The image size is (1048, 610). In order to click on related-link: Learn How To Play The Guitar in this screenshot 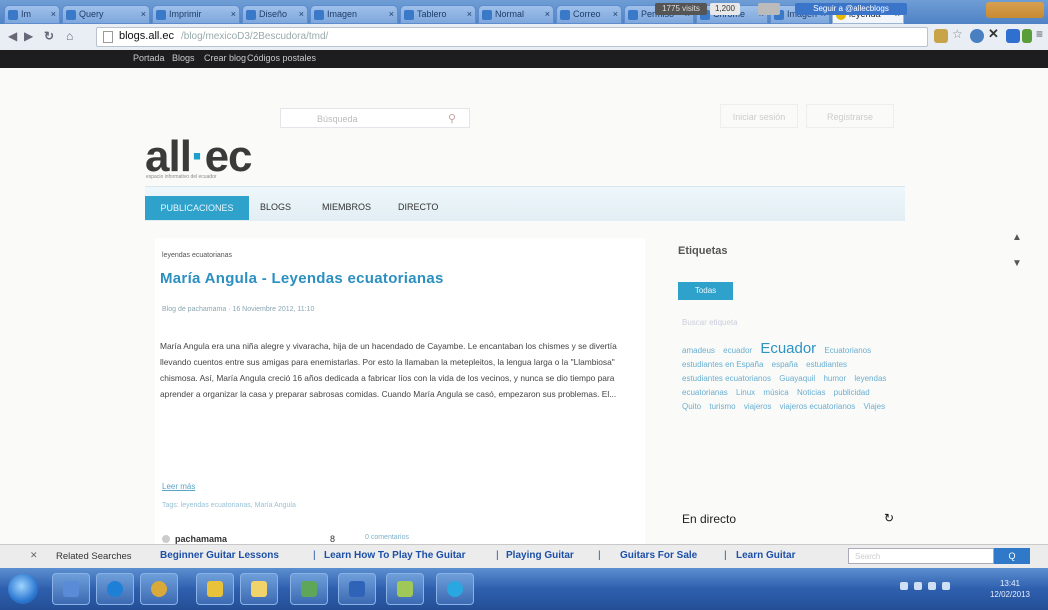, I will do `click(395, 555)`.